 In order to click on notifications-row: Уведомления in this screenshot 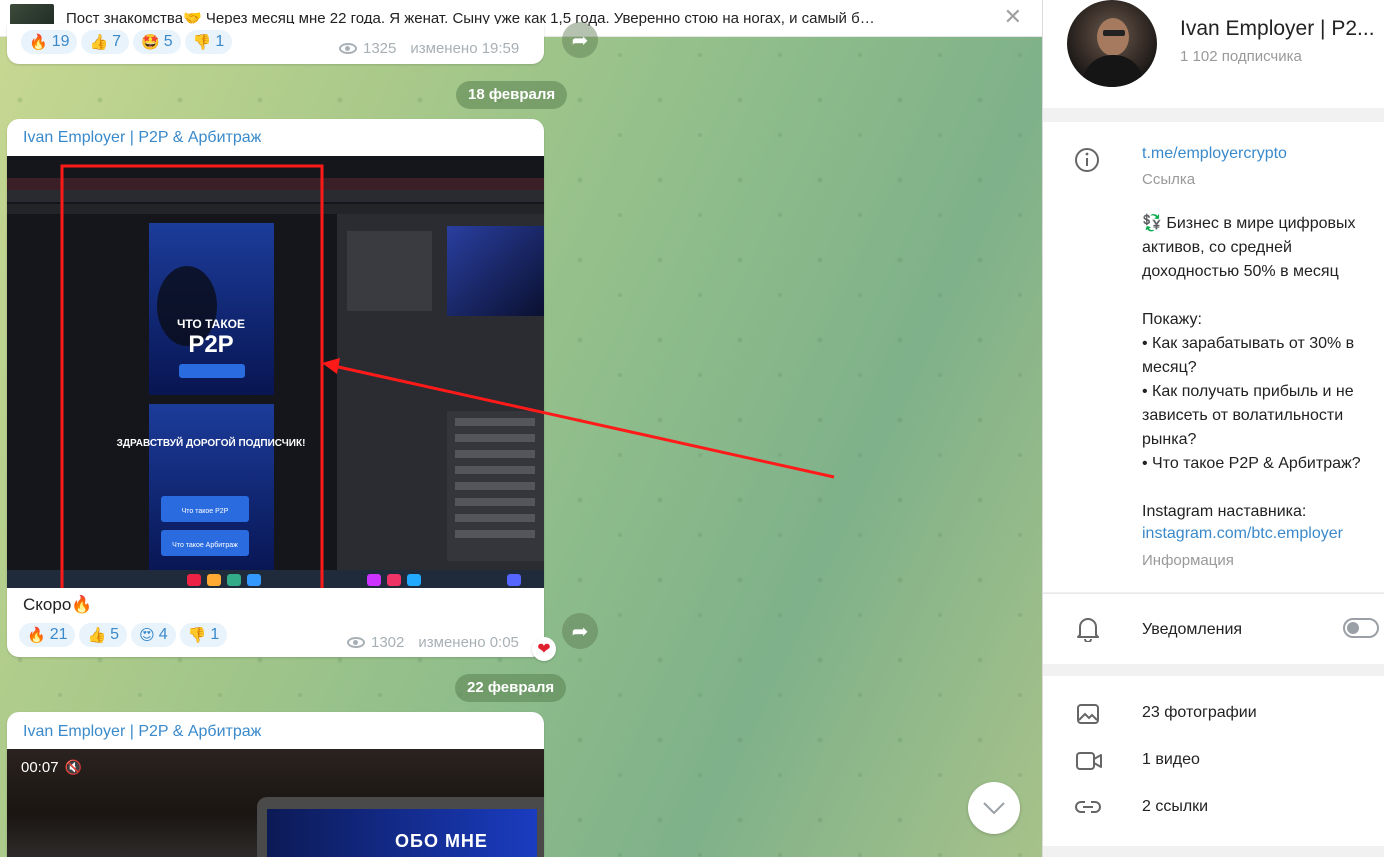, I will do `click(1213, 628)`.